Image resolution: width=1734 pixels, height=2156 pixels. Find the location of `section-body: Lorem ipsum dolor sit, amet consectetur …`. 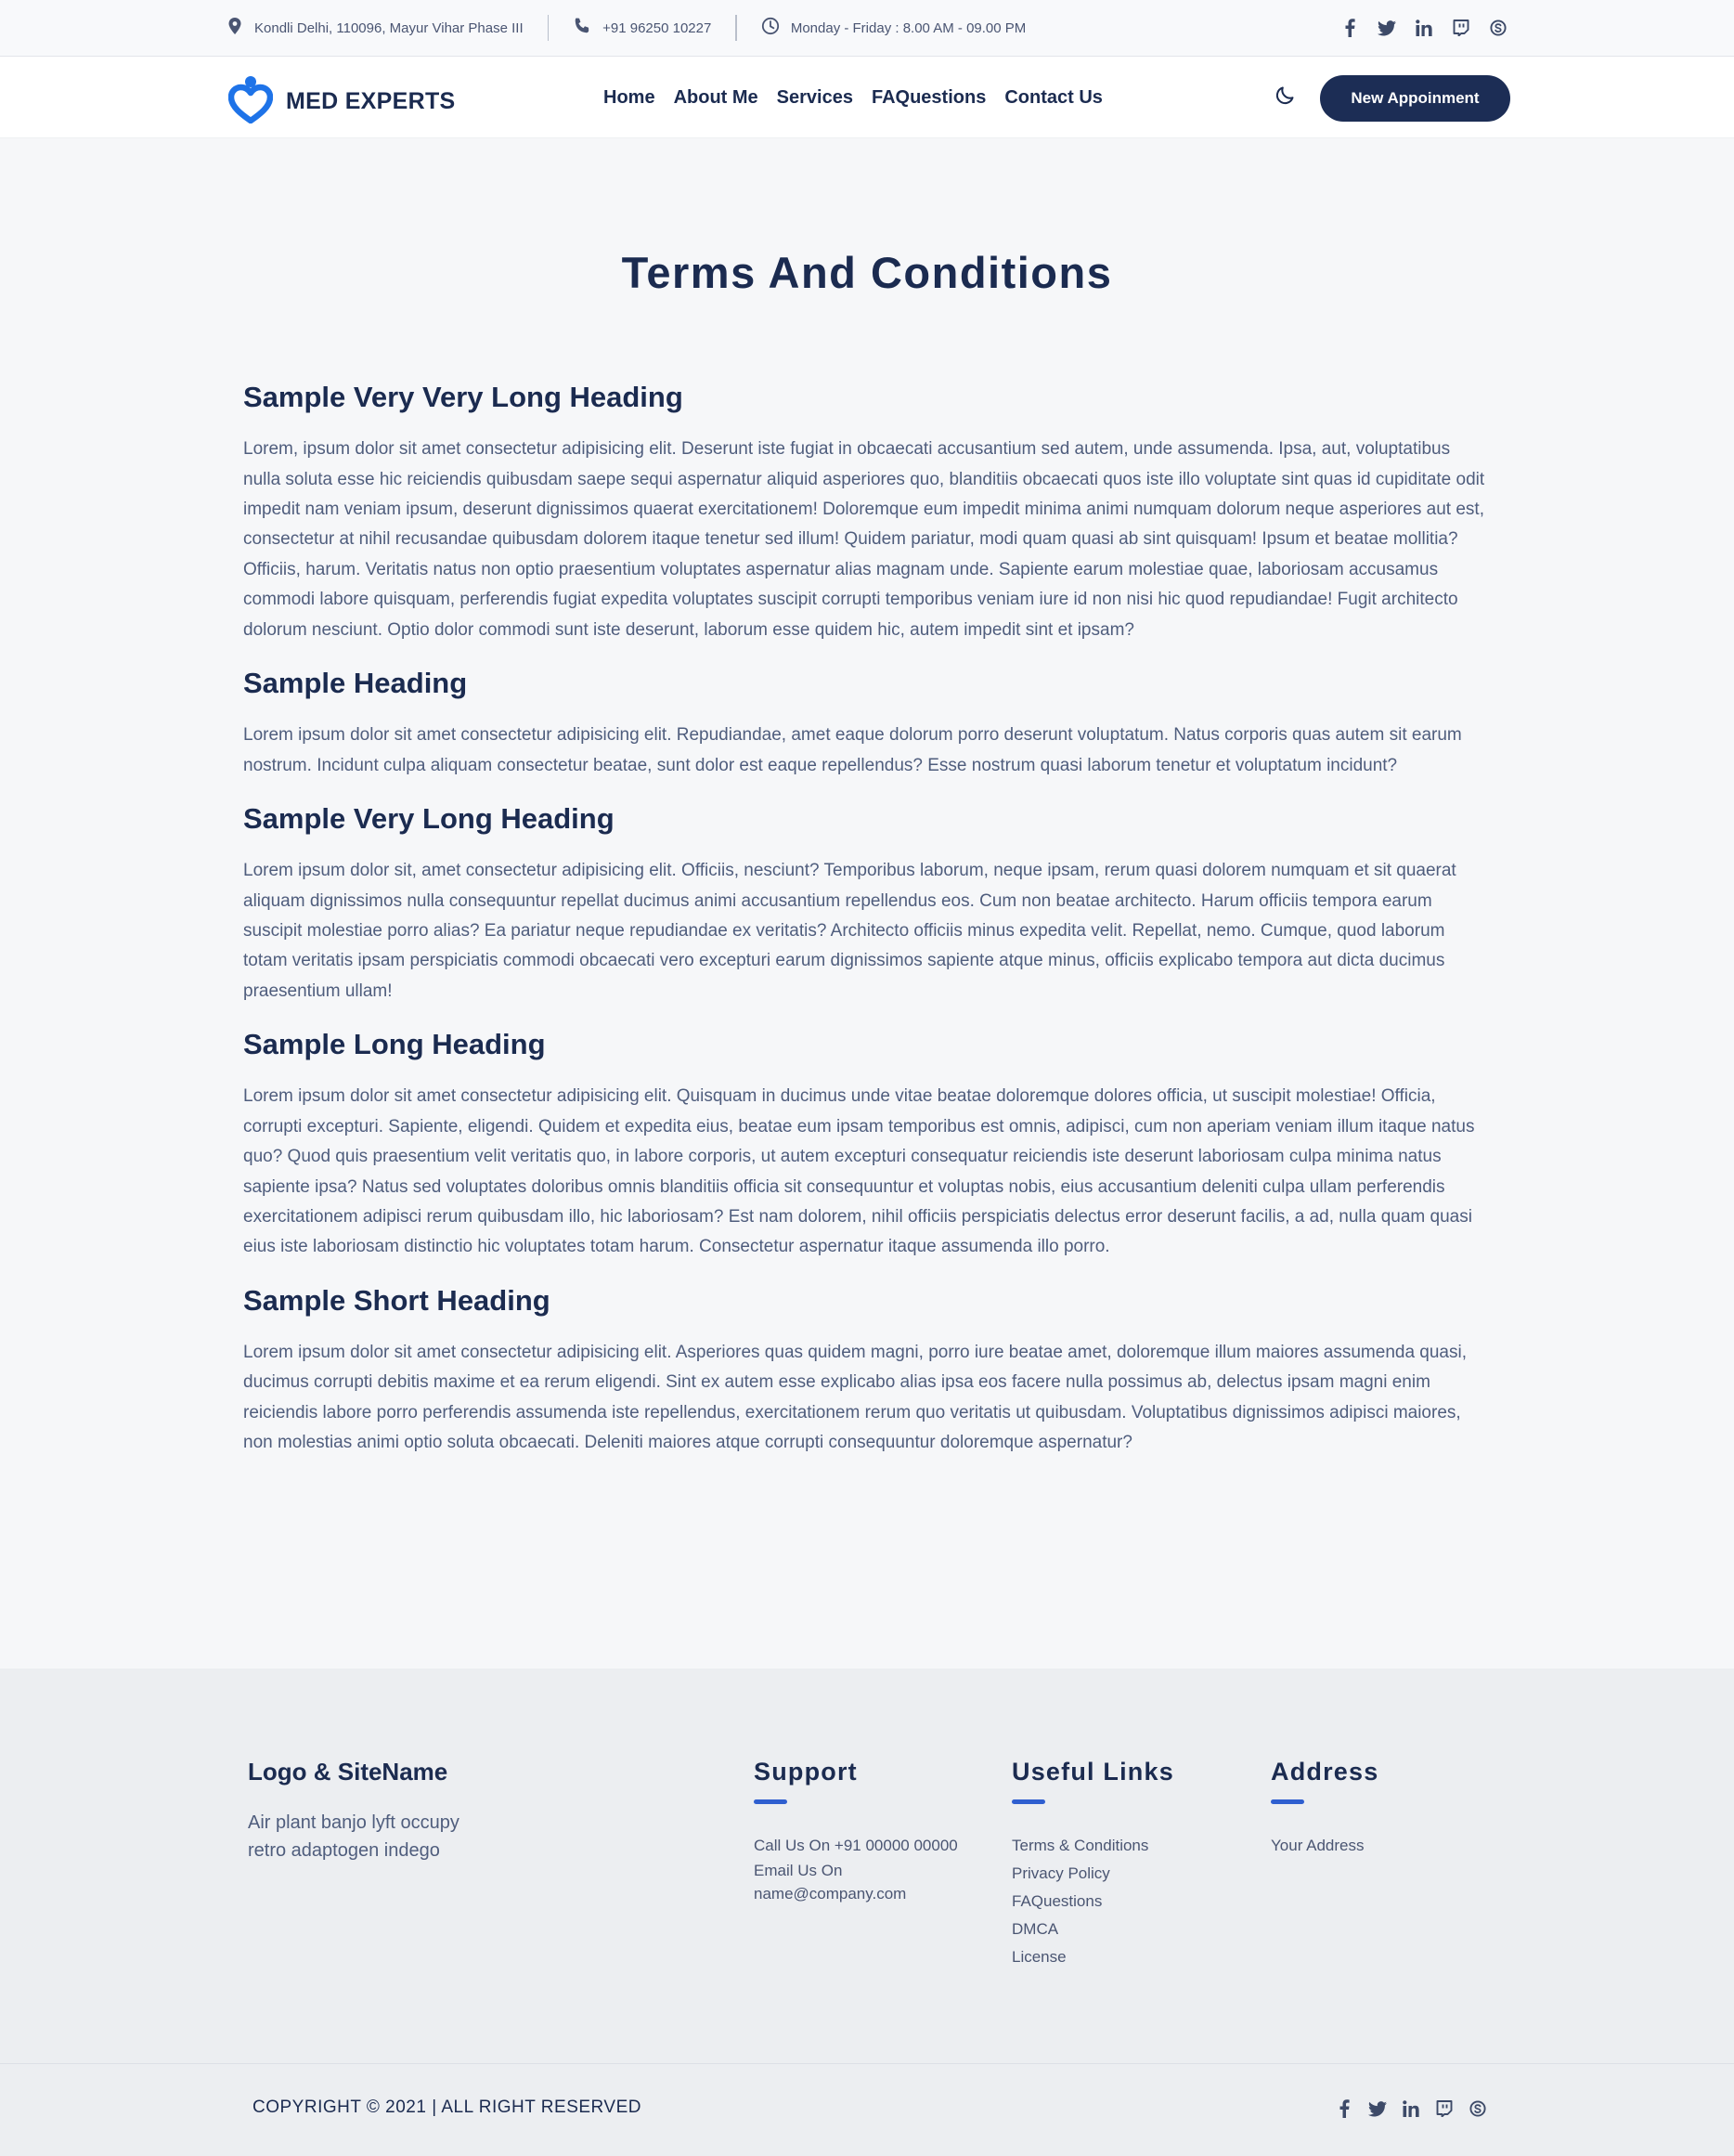

section-body: Lorem ipsum dolor sit, amet consectetur … is located at coordinates (849, 931).